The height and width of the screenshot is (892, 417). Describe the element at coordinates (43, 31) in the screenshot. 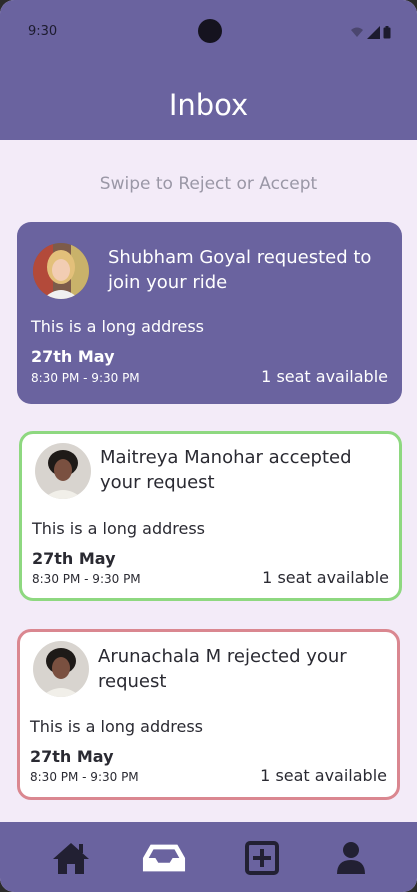

I see `status-time: 9:30` at that location.